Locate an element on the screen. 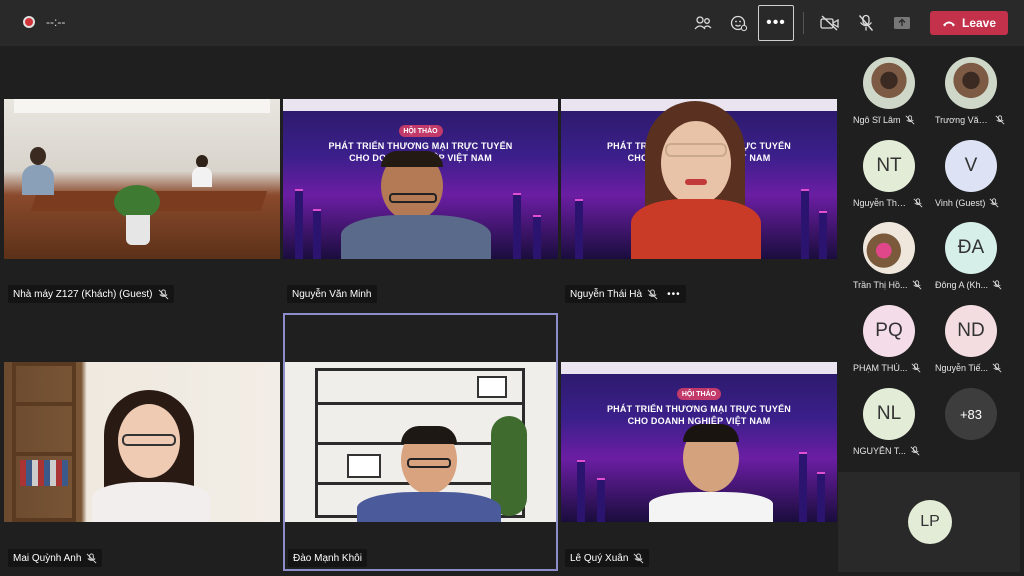  more-actions-icon: ••• is located at coordinates (776, 22).